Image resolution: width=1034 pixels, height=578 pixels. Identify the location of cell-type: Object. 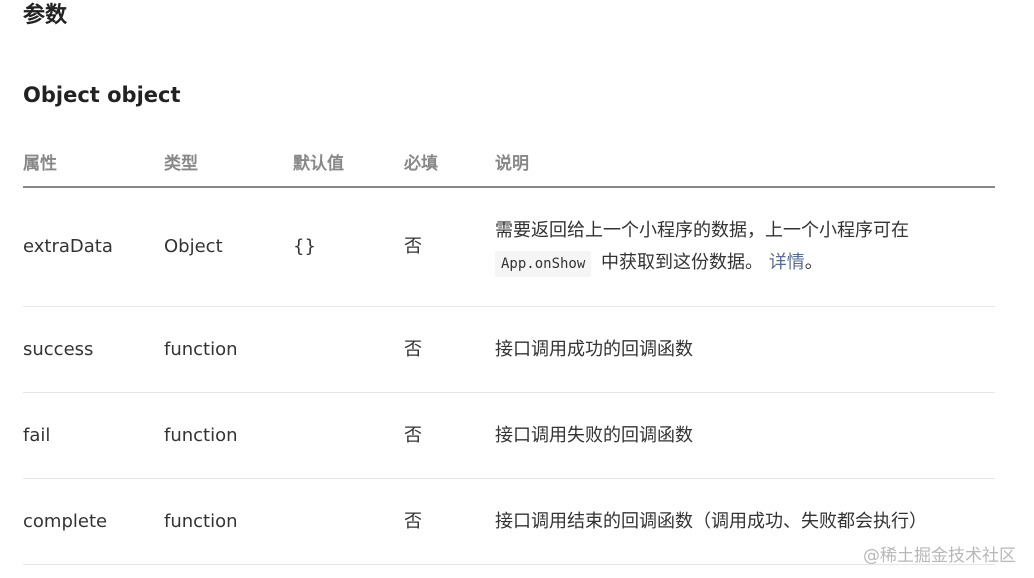
(228, 247).